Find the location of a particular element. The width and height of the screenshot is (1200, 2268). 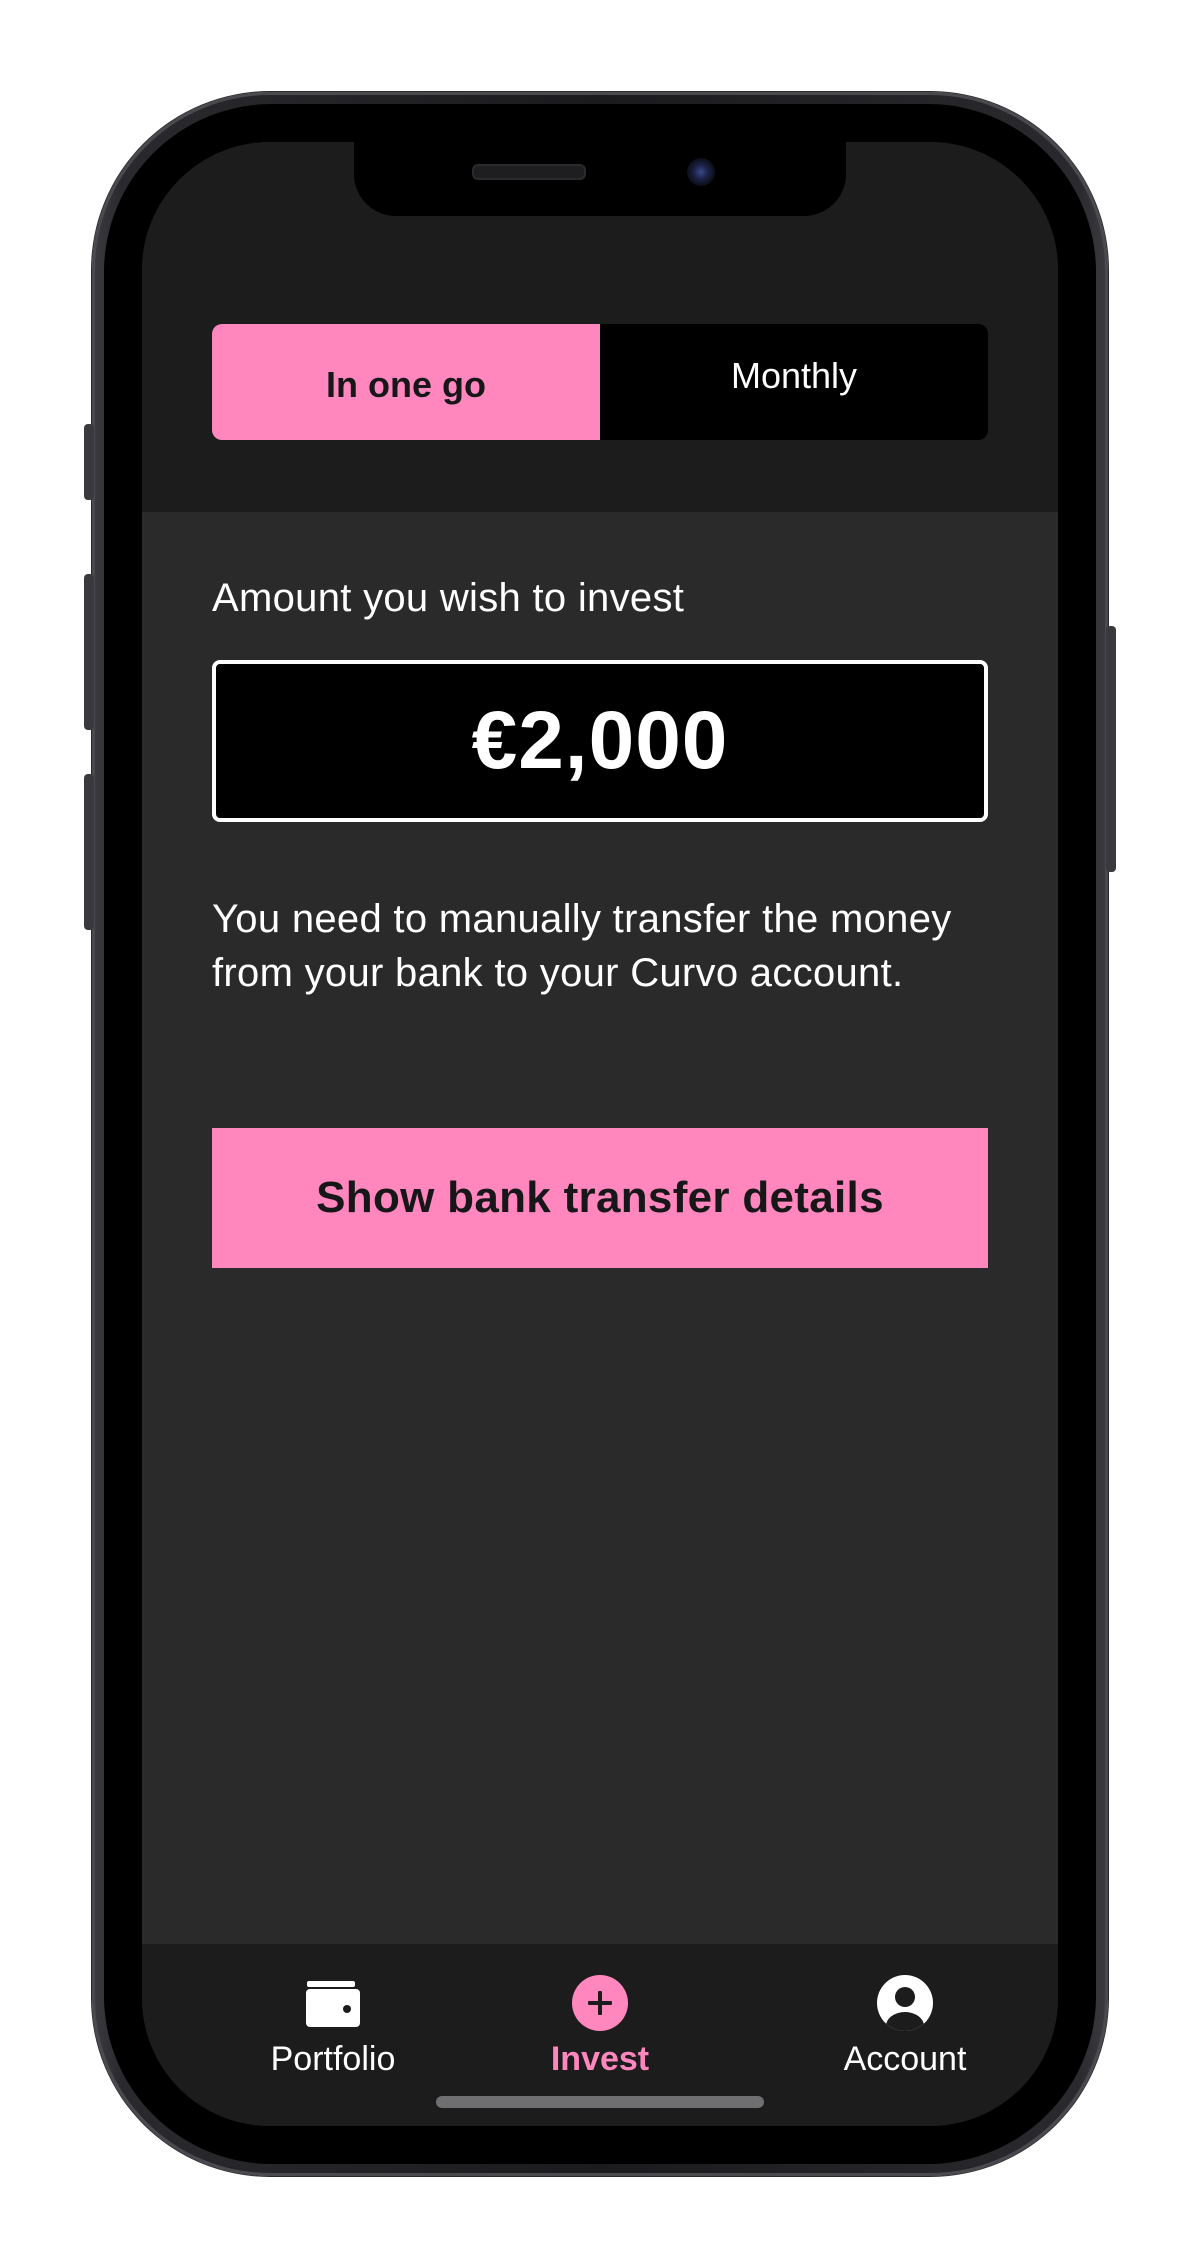

front-camera is located at coordinates (701, 172).